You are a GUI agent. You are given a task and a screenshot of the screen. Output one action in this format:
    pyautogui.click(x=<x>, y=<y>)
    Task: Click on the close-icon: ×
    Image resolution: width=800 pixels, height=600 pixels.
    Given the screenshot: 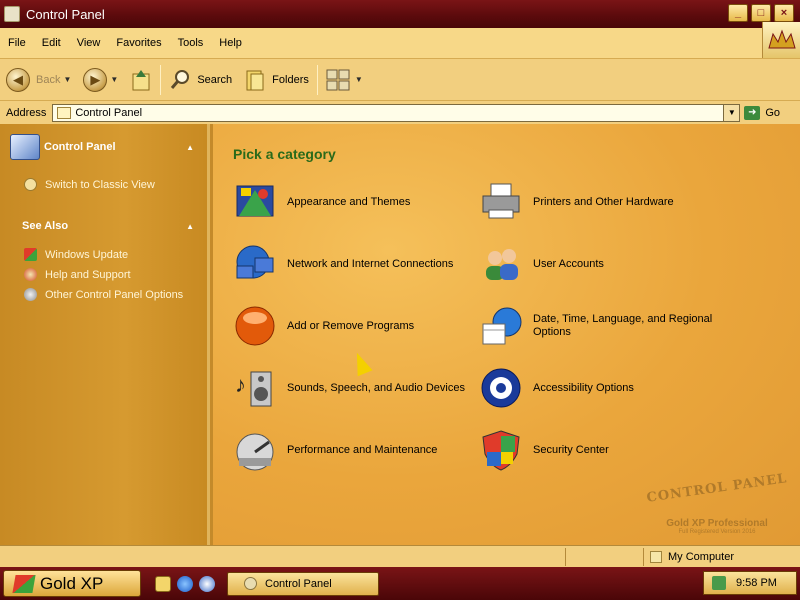 What is the action you would take?
    pyautogui.click(x=784, y=13)
    